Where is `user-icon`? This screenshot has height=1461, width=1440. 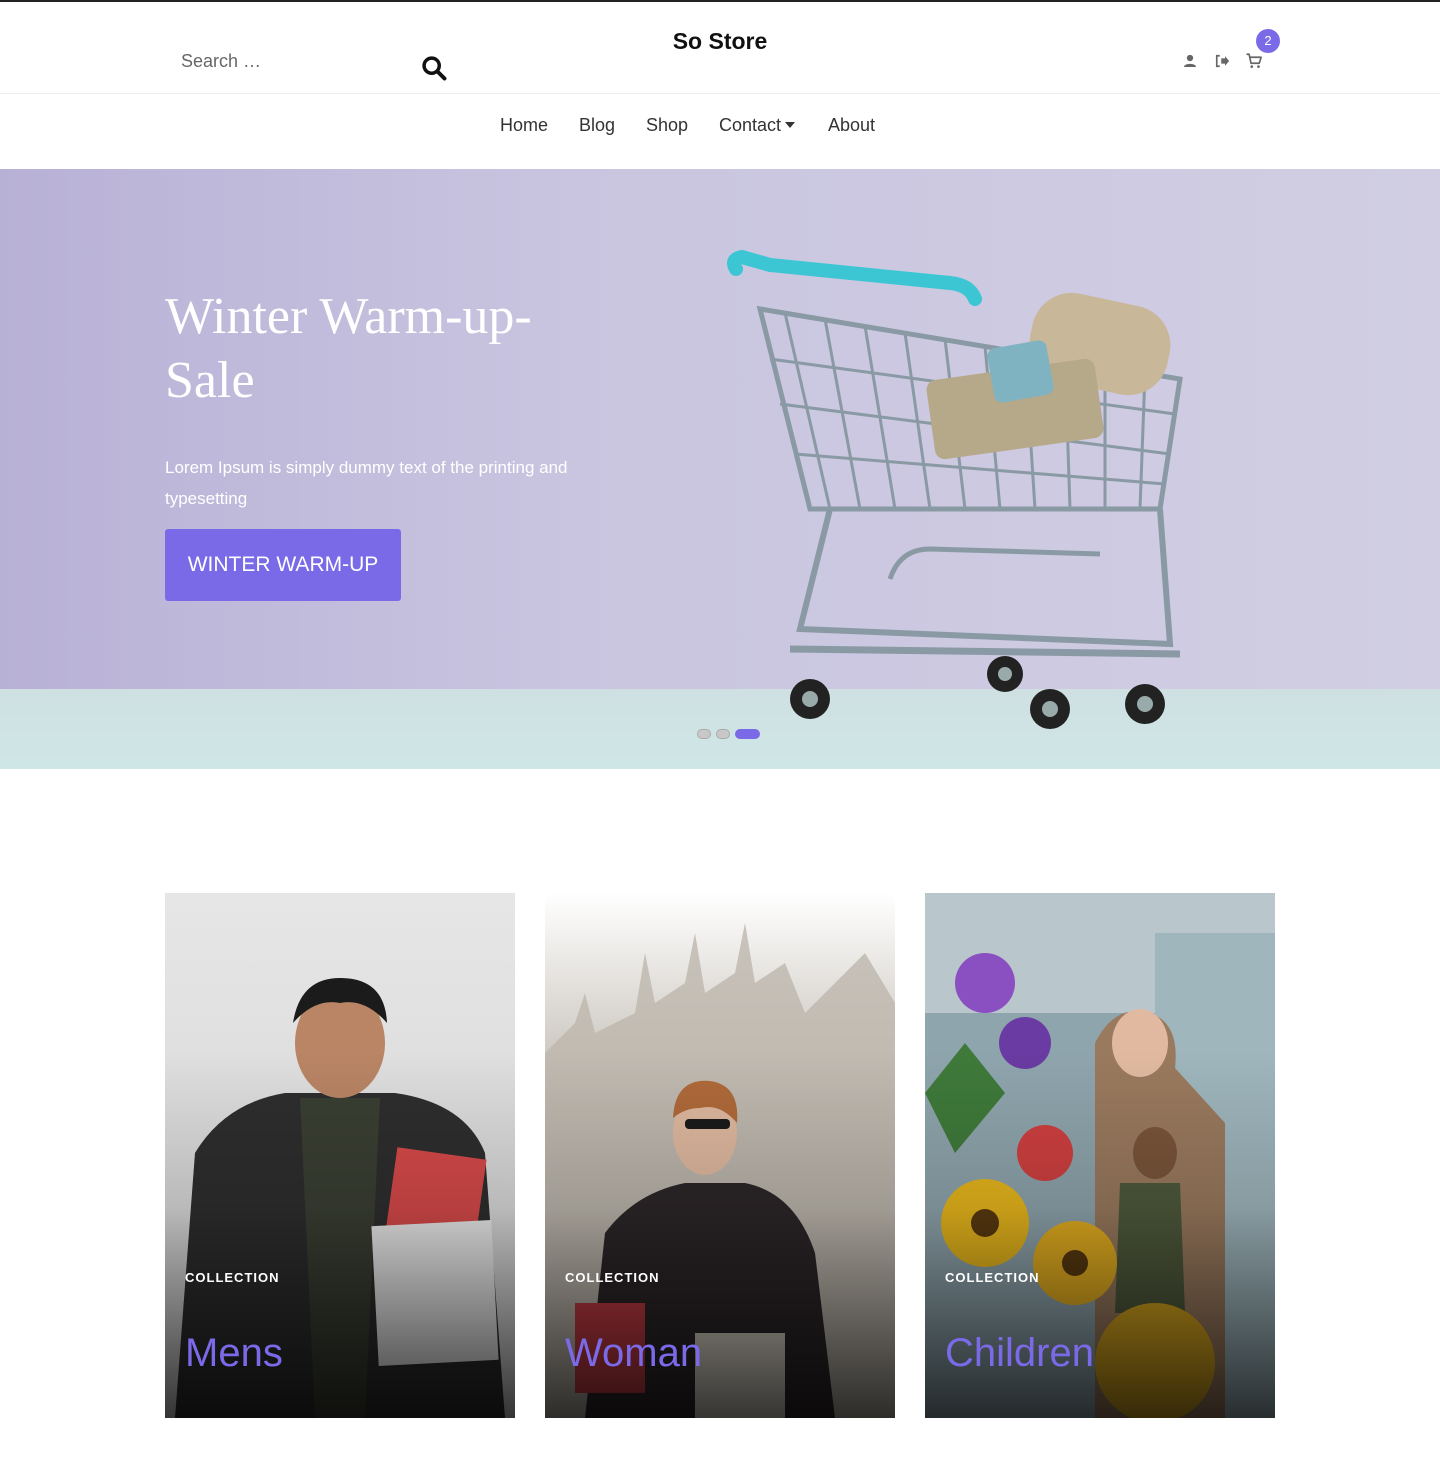 user-icon is located at coordinates (1190, 61).